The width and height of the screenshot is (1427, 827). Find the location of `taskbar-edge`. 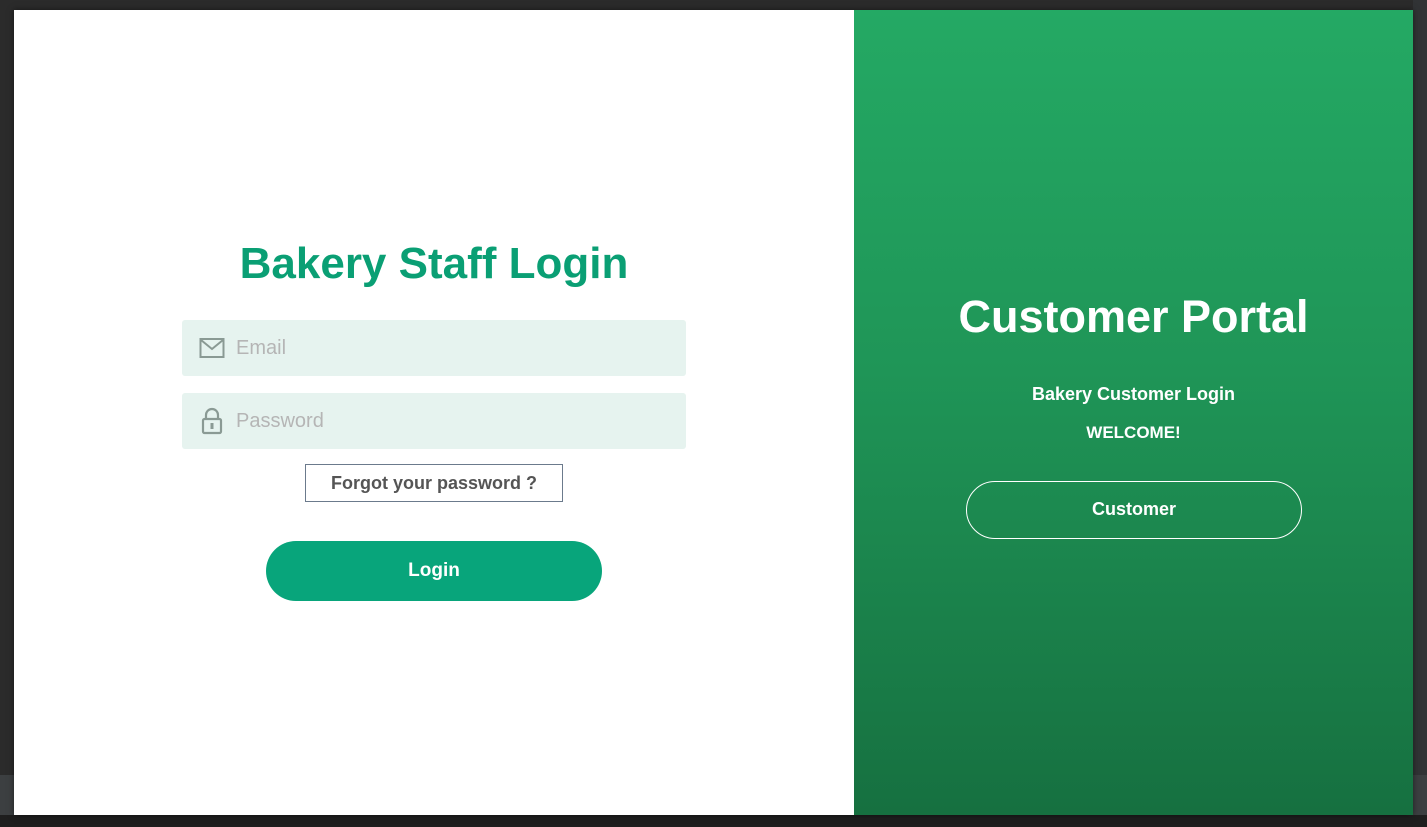

taskbar-edge is located at coordinates (713, 821).